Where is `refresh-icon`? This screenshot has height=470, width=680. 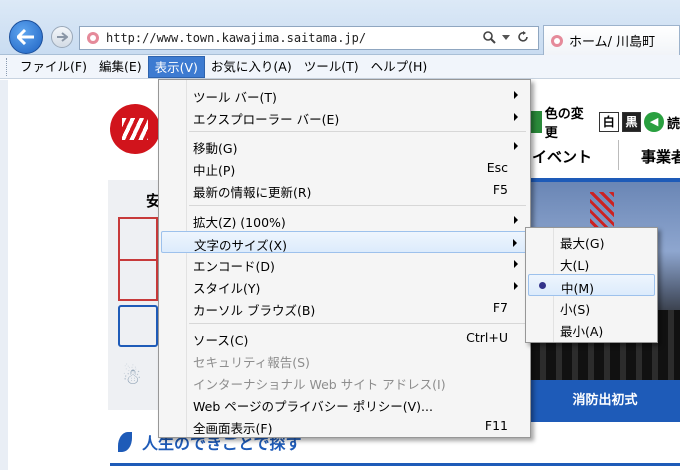 refresh-icon is located at coordinates (523, 37).